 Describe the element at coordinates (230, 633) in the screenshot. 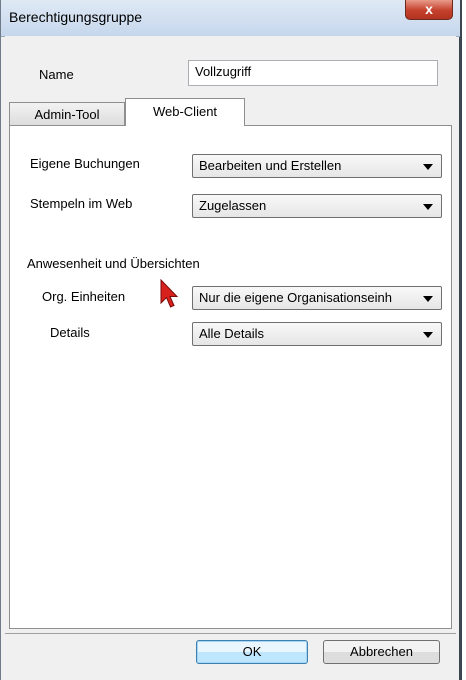

I see `footer-divider` at that location.